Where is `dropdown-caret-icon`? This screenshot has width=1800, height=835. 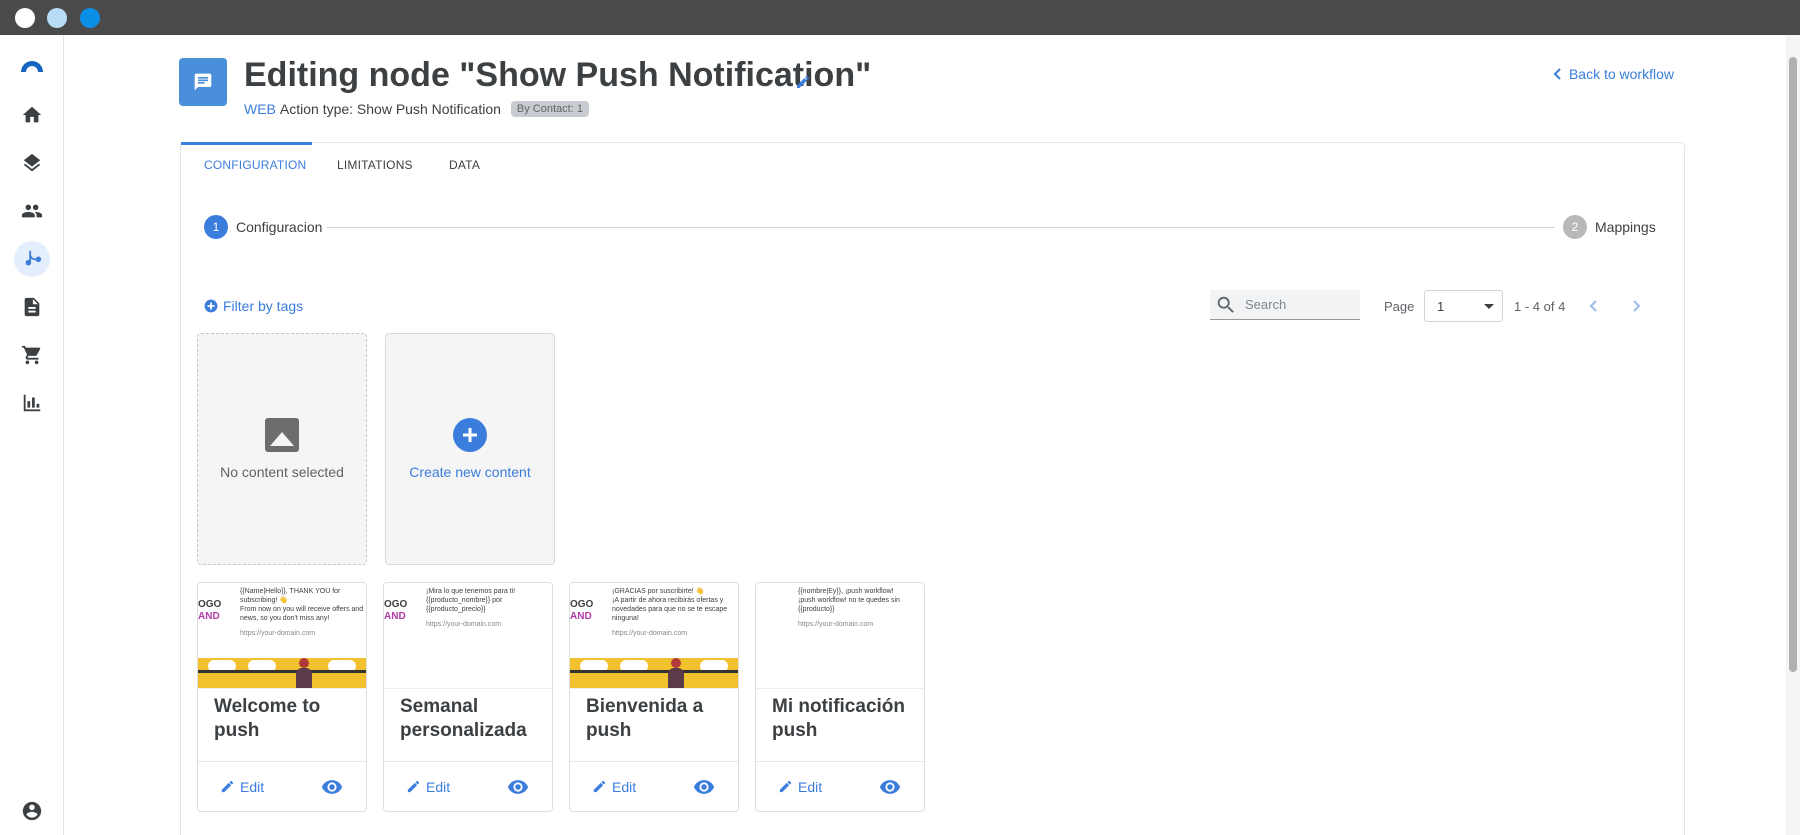 dropdown-caret-icon is located at coordinates (1489, 306).